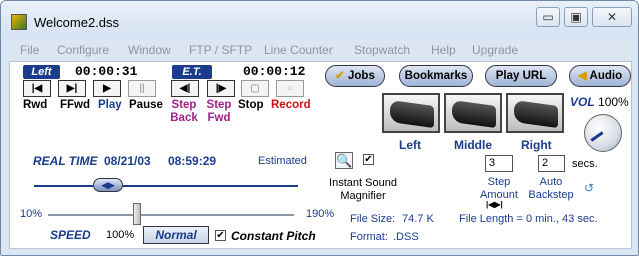 The height and width of the screenshot is (256, 639). What do you see at coordinates (528, 219) in the screenshot?
I see `file-length: File Length = 0 min., 43 sec.` at bounding box center [528, 219].